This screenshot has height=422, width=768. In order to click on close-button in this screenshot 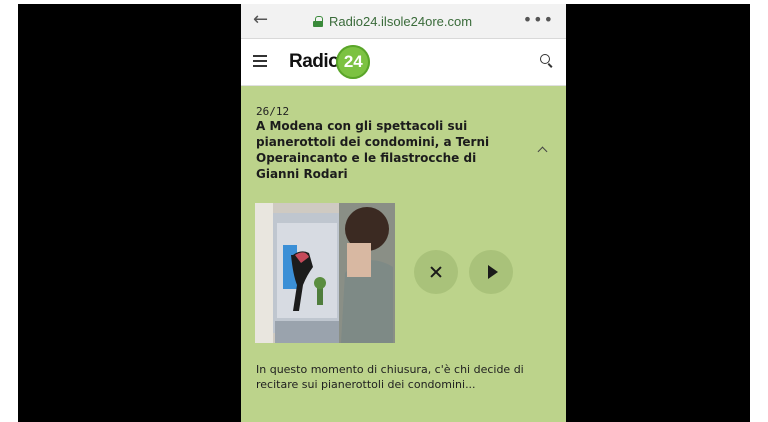, I will do `click(436, 272)`.